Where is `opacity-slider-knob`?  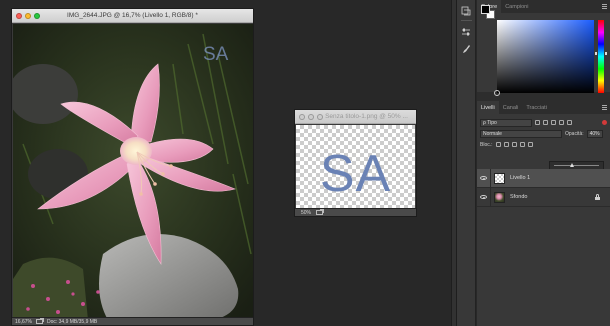
opacity-slider-knob is located at coordinates (571, 165).